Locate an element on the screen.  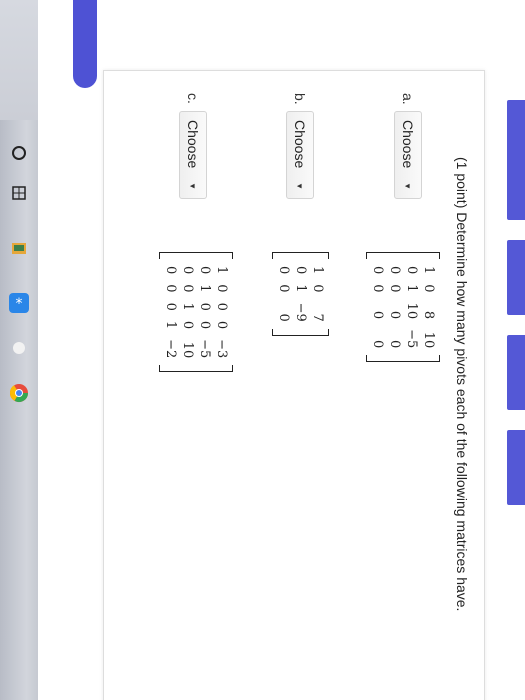
part-b-select-label: Choose is located at coordinates (300, 144).